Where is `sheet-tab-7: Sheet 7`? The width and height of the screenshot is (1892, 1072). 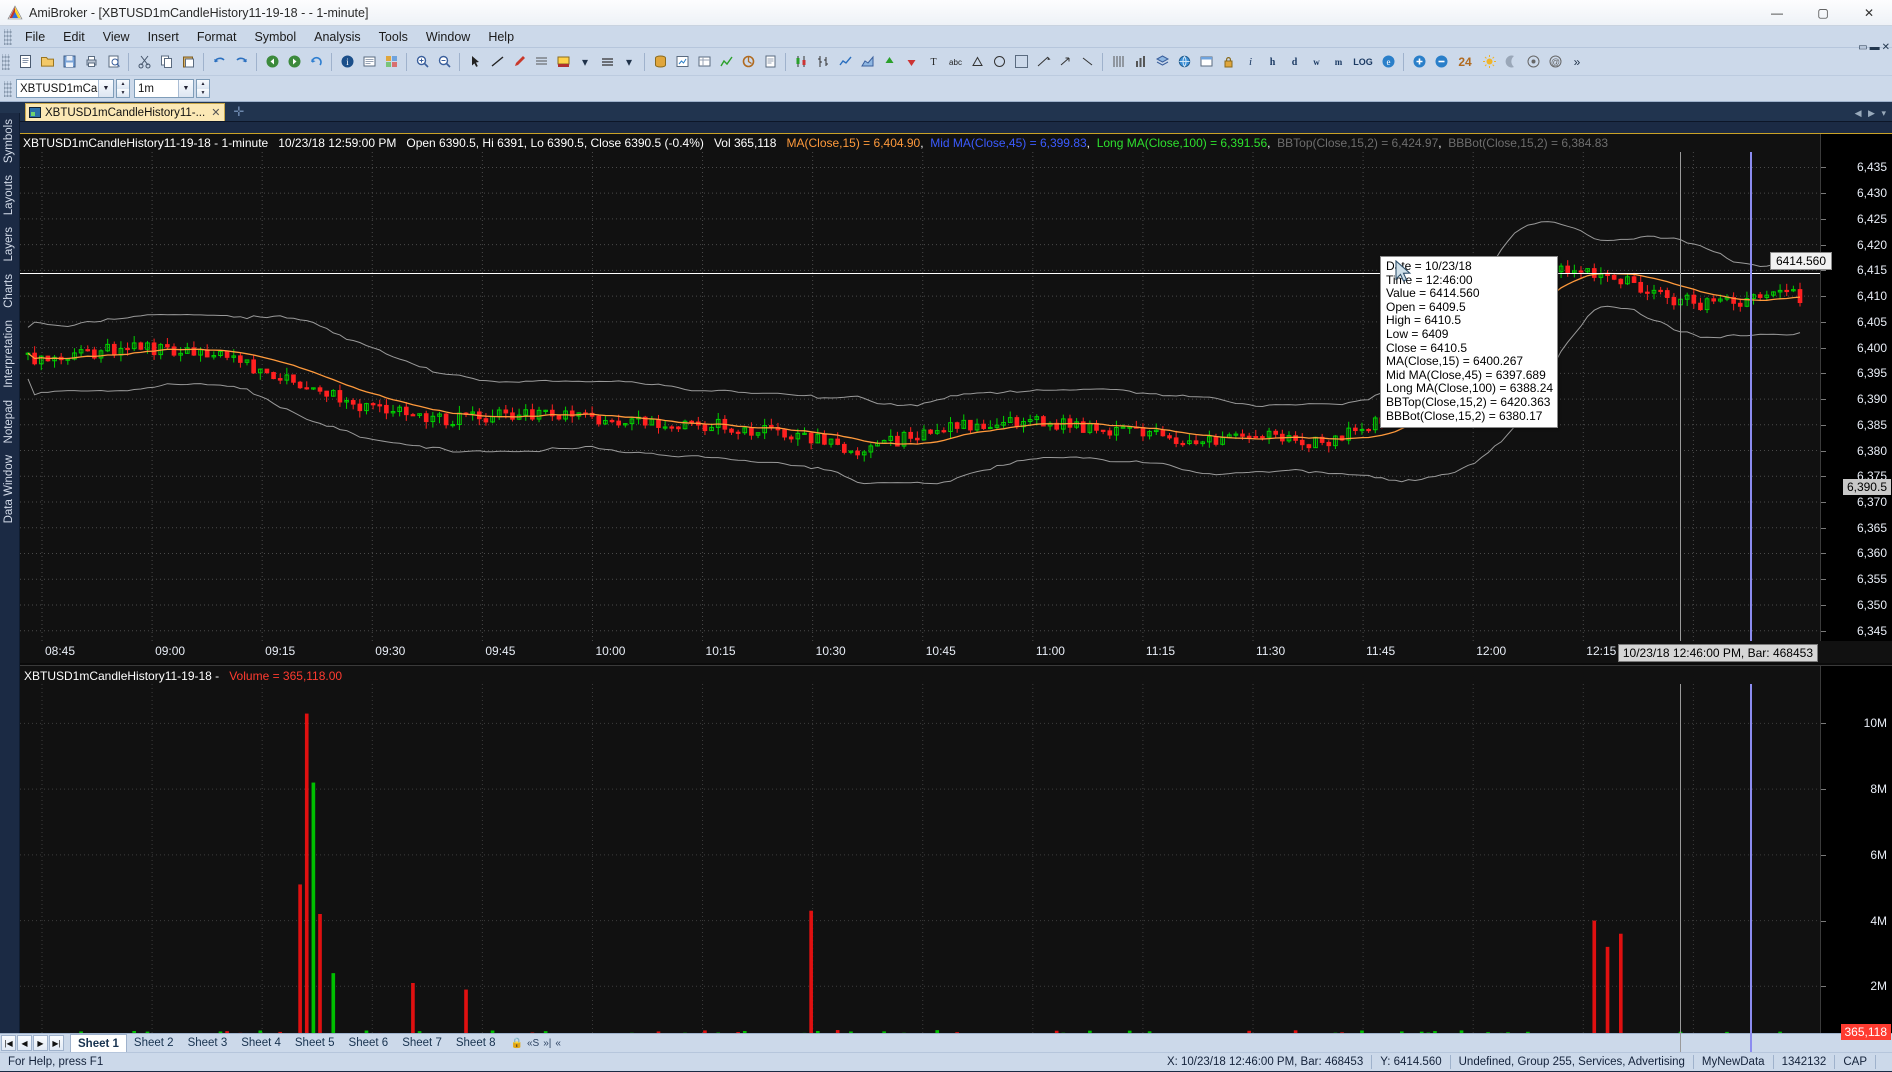
sheet-tab-7: Sheet 7 is located at coordinates (422, 1043).